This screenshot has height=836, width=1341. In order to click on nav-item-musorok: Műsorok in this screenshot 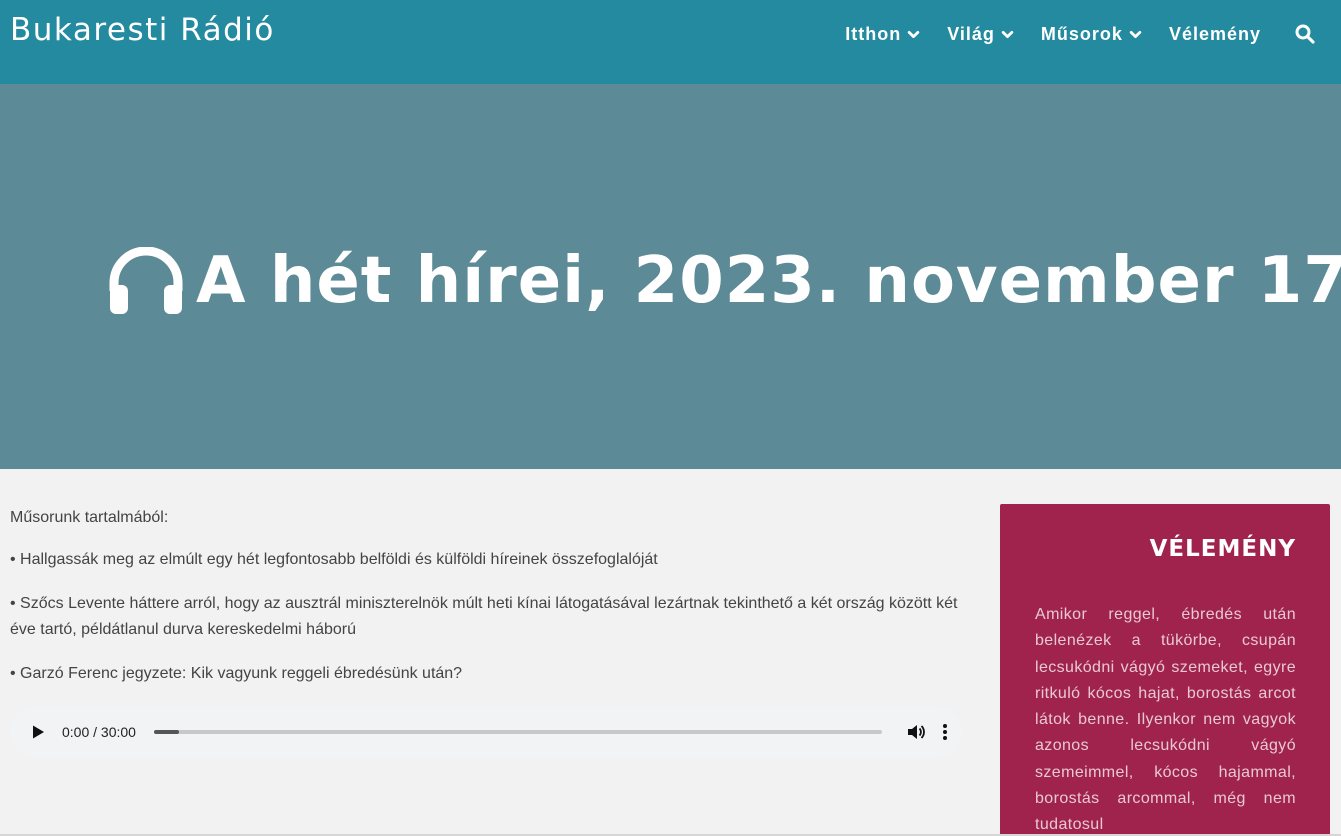, I will do `click(1091, 34)`.